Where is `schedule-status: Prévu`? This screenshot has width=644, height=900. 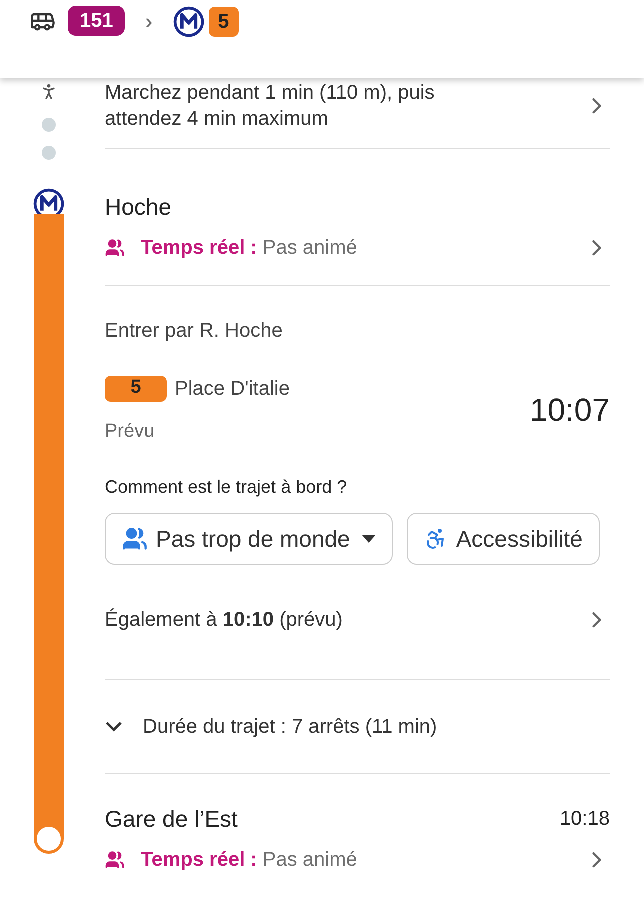 schedule-status: Prévu is located at coordinates (130, 432).